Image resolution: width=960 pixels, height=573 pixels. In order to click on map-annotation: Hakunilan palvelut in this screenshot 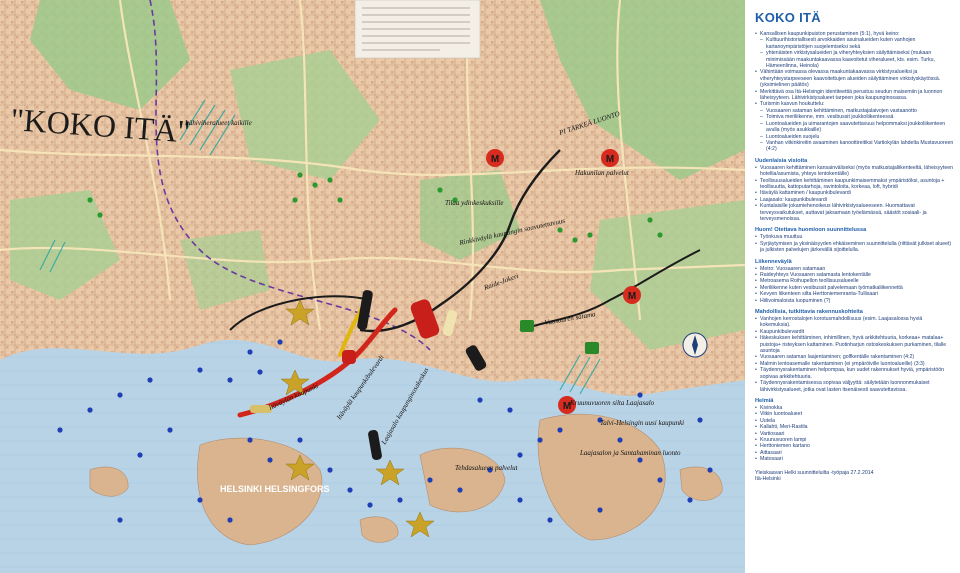, I will do `click(602, 173)`.